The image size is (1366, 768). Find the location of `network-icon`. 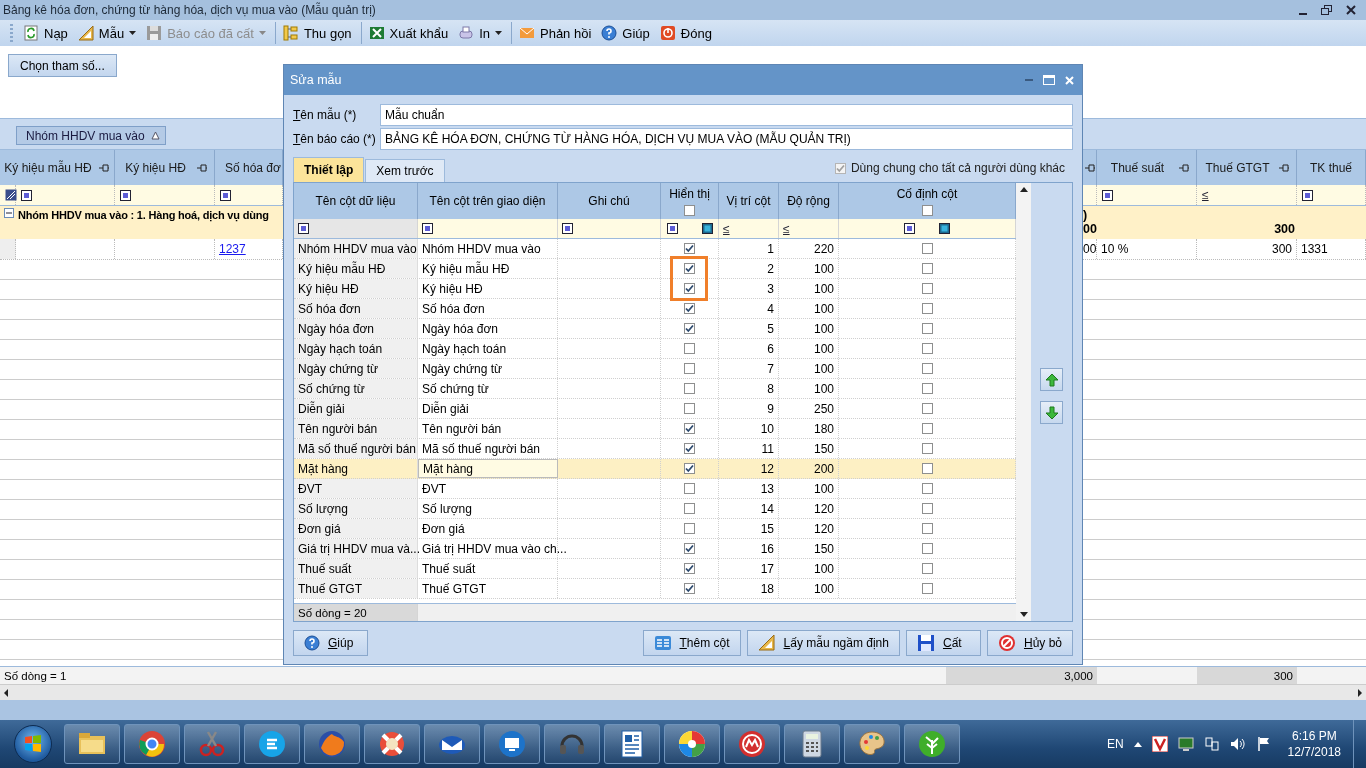

network-icon is located at coordinates (1211, 744).